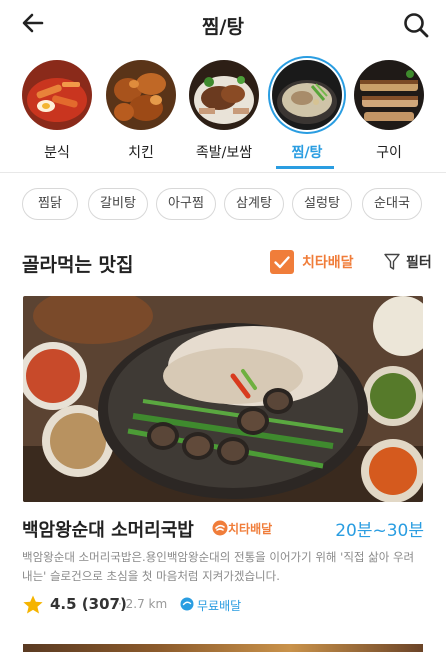 Image resolution: width=446 pixels, height=652 pixels. Describe the element at coordinates (379, 531) in the screenshot. I see `delivery-time: 20분~30분` at that location.